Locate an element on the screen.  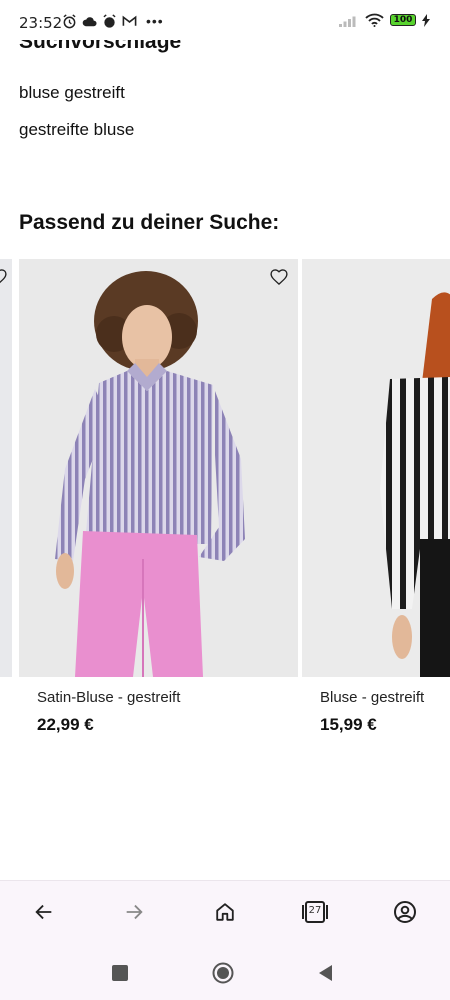
arrow-left-icon is located at coordinates (43, 912).